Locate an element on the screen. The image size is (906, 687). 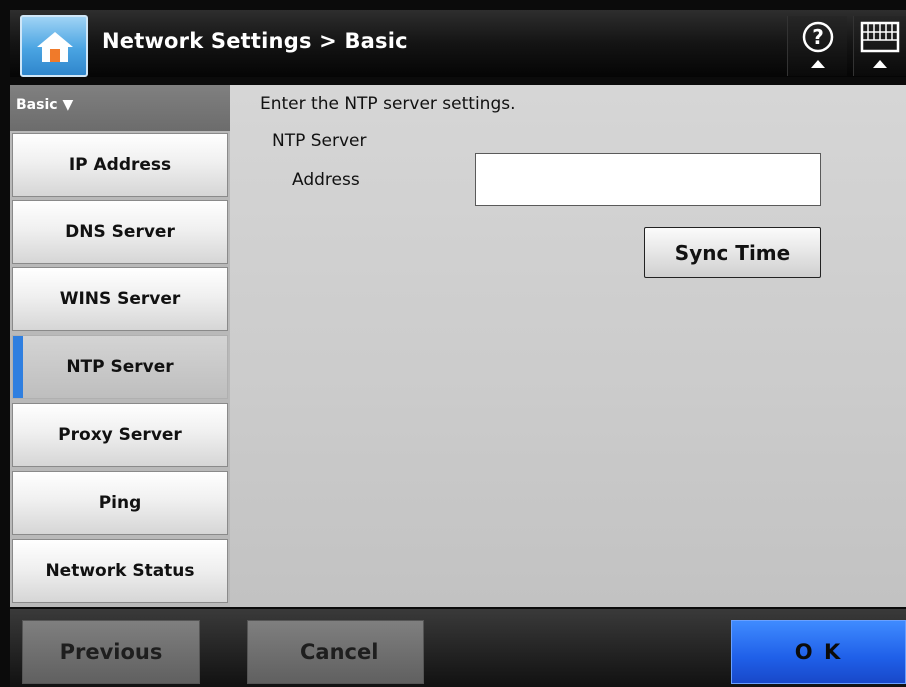
sidebar-item-network-status: Network Status is located at coordinates (120, 571).